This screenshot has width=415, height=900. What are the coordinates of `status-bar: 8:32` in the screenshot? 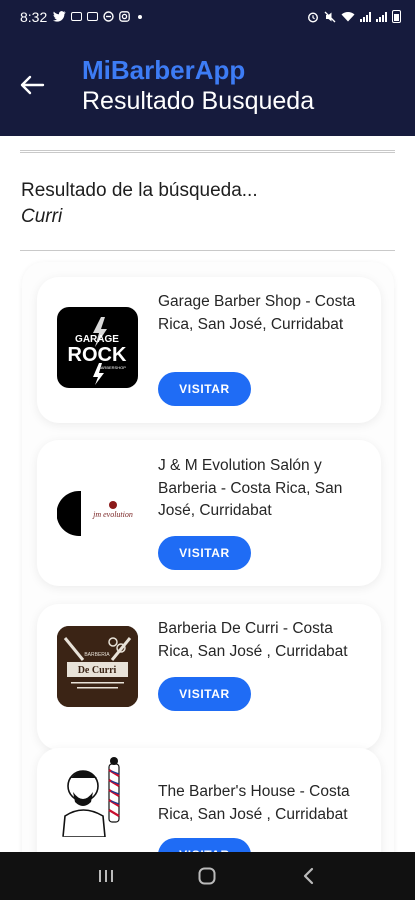 It's located at (207, 16).